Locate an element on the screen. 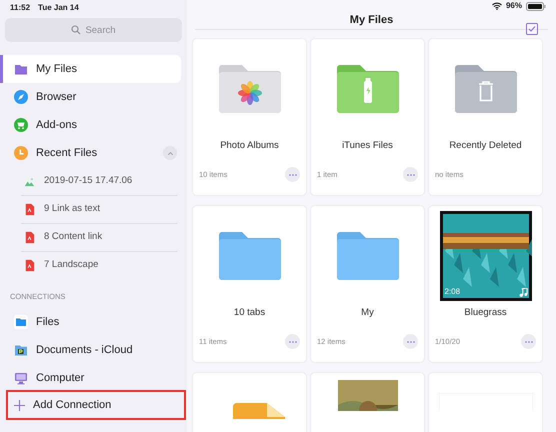 The height and width of the screenshot is (432, 556). recent-file-item: 2019-07-15 17.47.06 is located at coordinates (99, 181).